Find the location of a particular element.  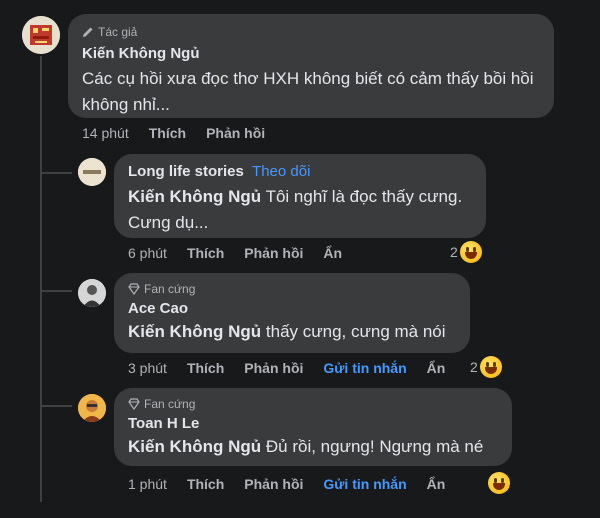

reaction-summary-2: 2 is located at coordinates (486, 367).